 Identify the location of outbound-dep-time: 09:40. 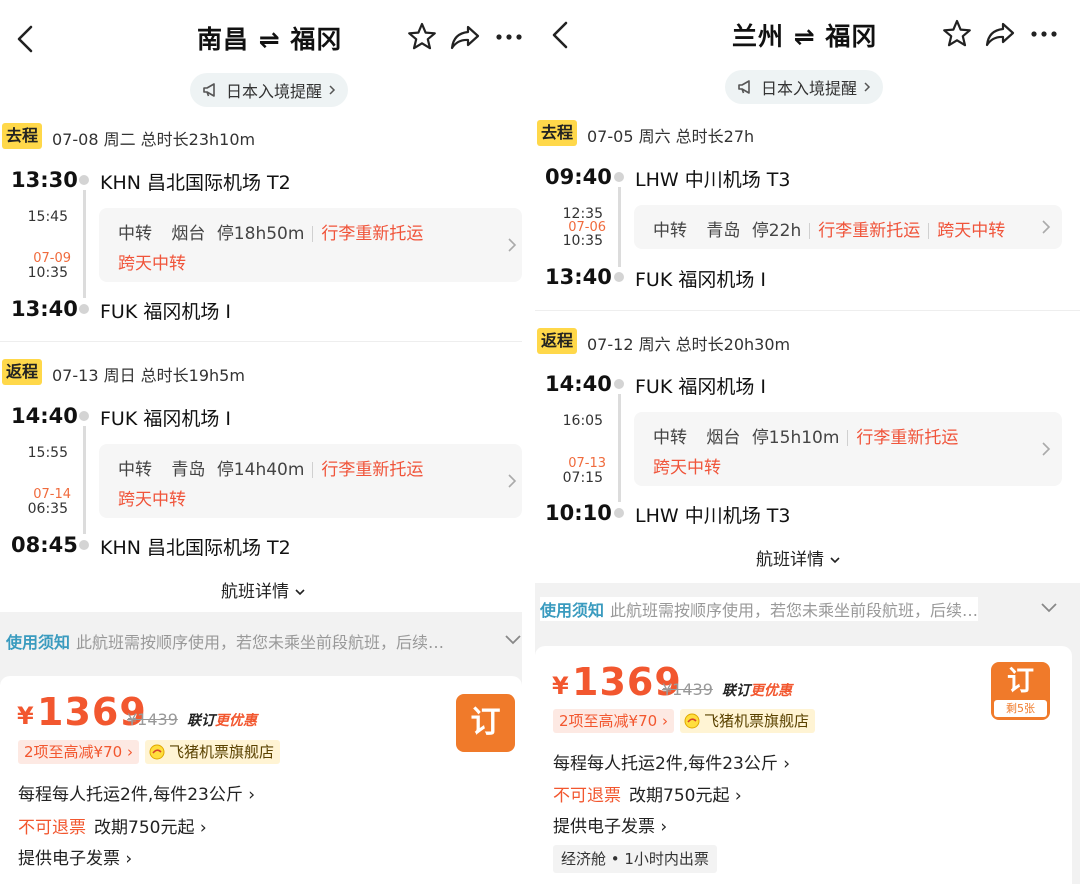
(578, 177).